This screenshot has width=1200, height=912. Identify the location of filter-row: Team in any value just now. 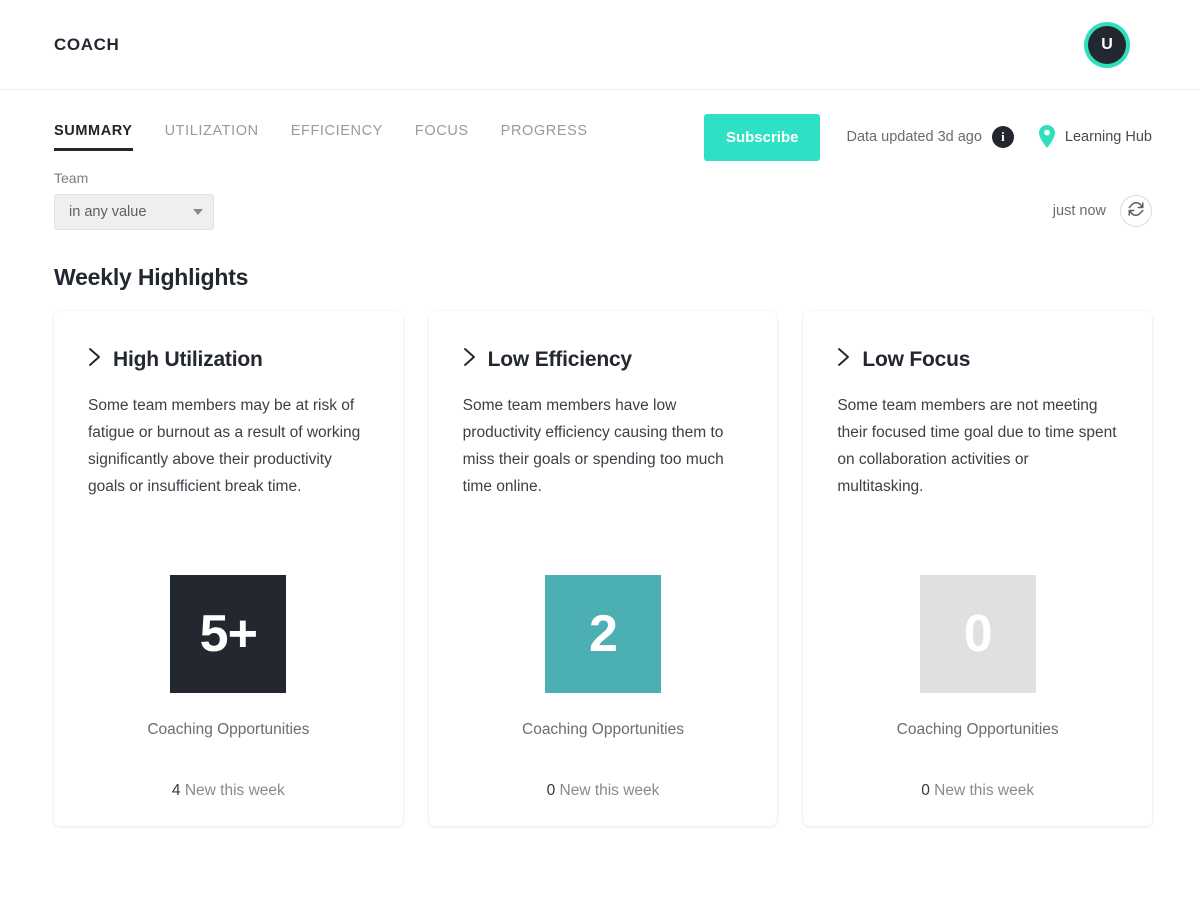
(600, 193).